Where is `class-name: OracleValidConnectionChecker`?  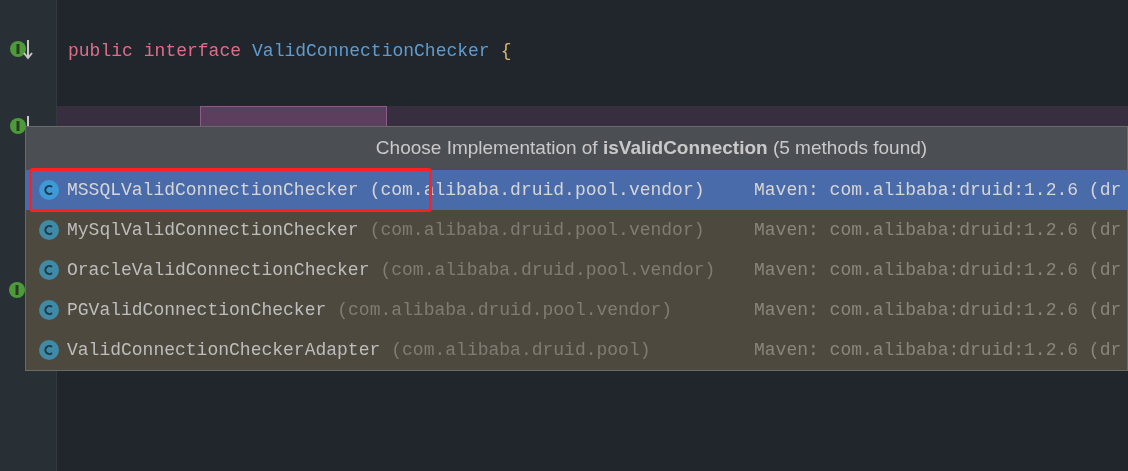
class-name: OracleValidConnectionChecker is located at coordinates (218, 270).